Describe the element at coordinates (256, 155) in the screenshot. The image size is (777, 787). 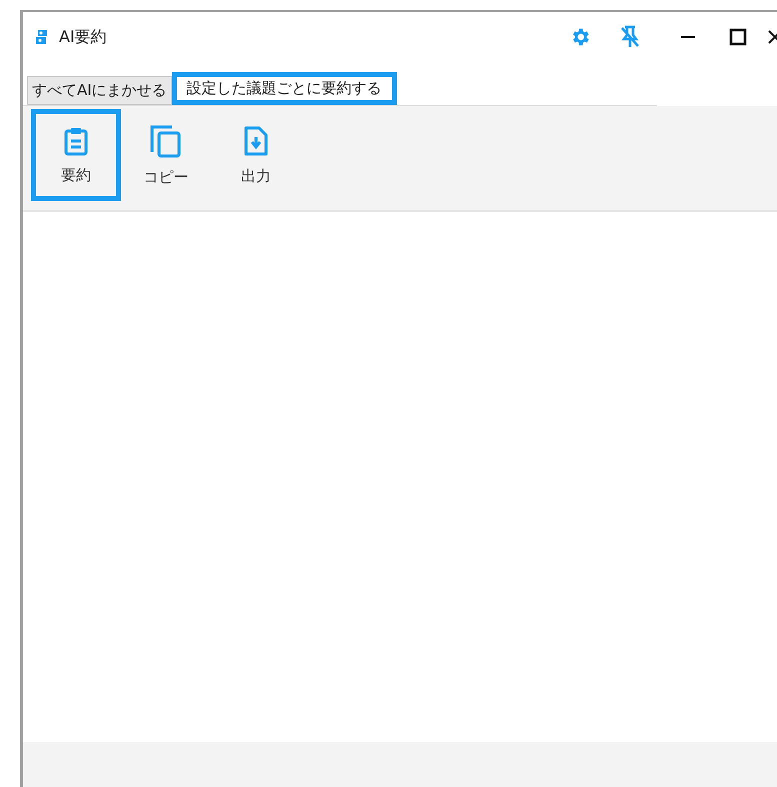
I see `toolbar-button: 出力` at that location.